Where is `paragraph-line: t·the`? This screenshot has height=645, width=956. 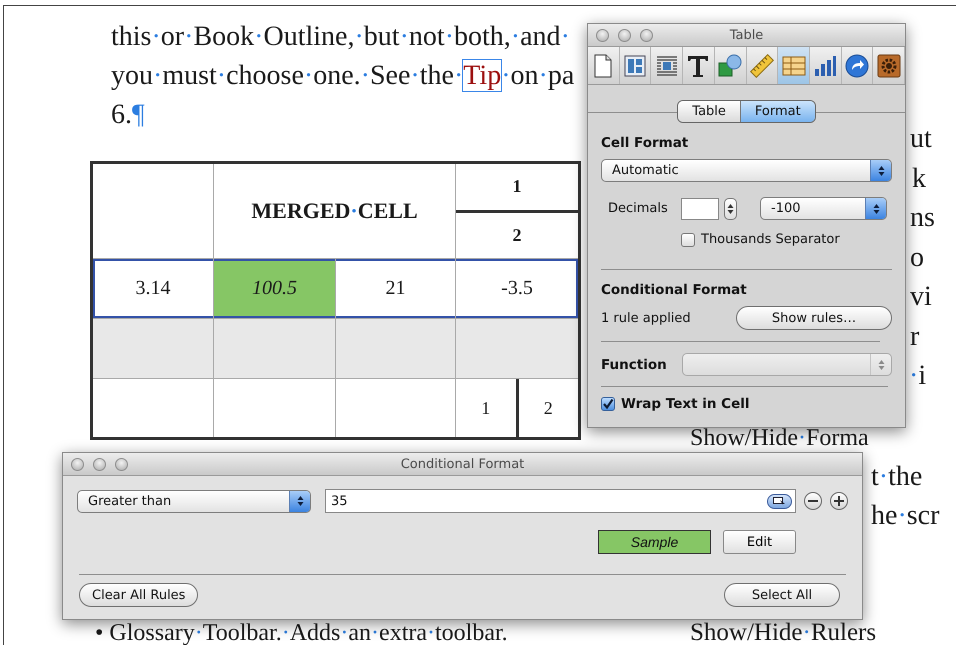 paragraph-line: t·the is located at coordinates (896, 477).